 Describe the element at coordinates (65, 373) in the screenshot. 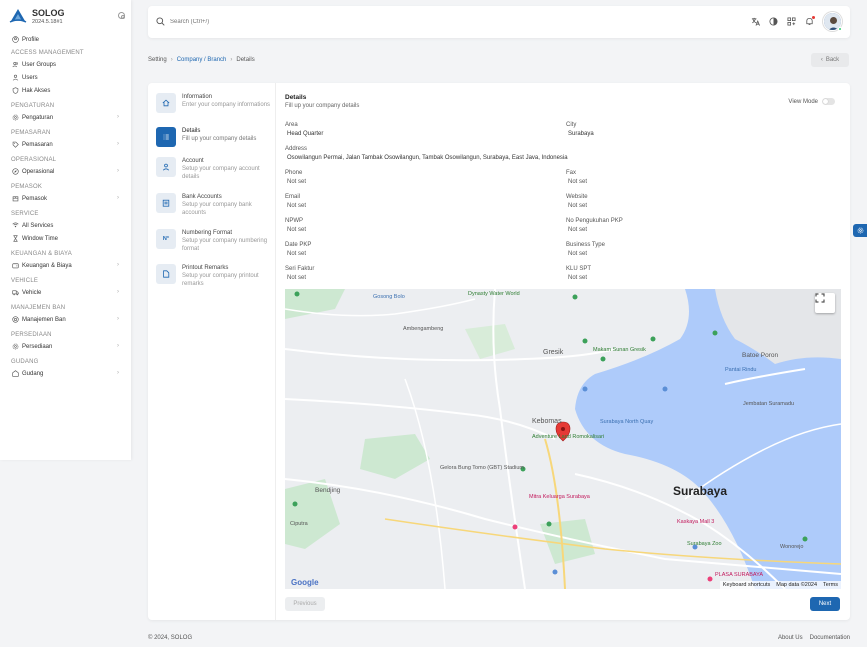

I see `sidebar-item-gudang: Gudang ›` at that location.